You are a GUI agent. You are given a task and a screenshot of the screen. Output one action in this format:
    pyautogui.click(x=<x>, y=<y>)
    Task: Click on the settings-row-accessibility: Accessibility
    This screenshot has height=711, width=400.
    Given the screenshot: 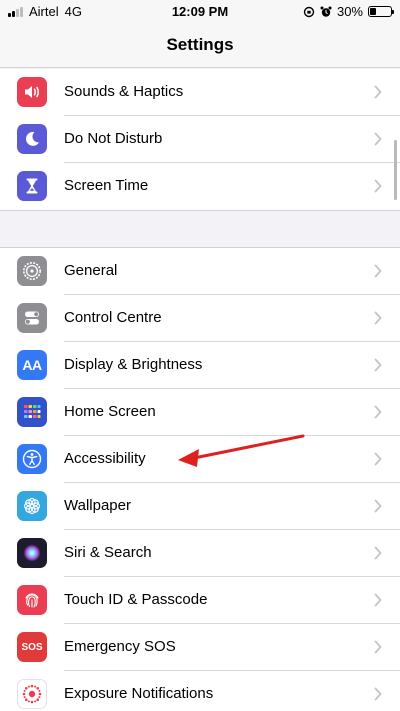 What is the action you would take?
    pyautogui.click(x=200, y=459)
    